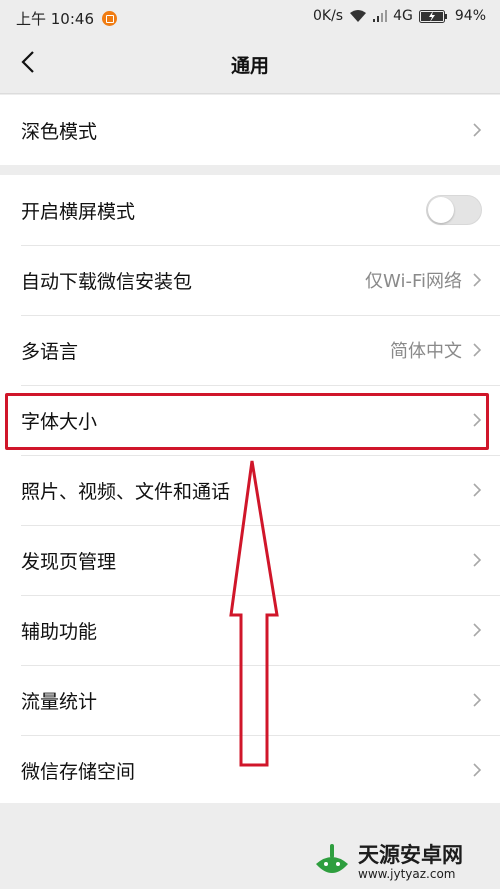 The image size is (500, 889). I want to click on setting-label: 辅助功能, so click(59, 631).